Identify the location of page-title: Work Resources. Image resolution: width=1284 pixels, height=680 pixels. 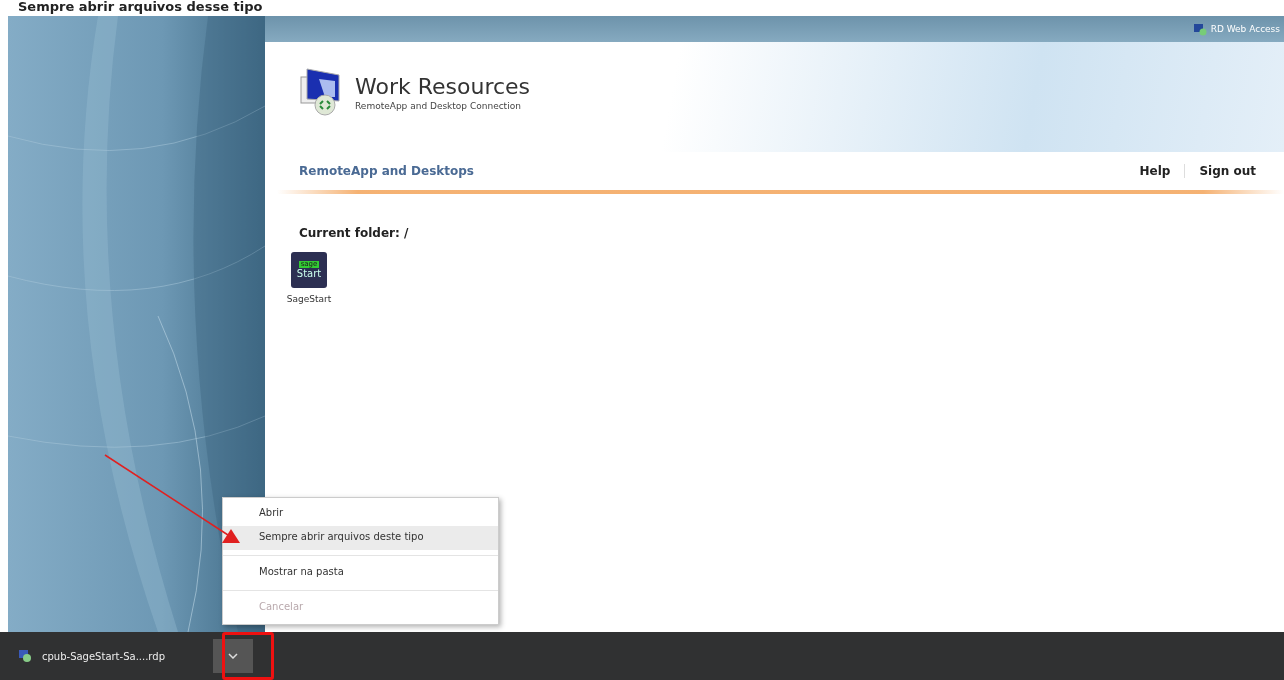
(443, 86).